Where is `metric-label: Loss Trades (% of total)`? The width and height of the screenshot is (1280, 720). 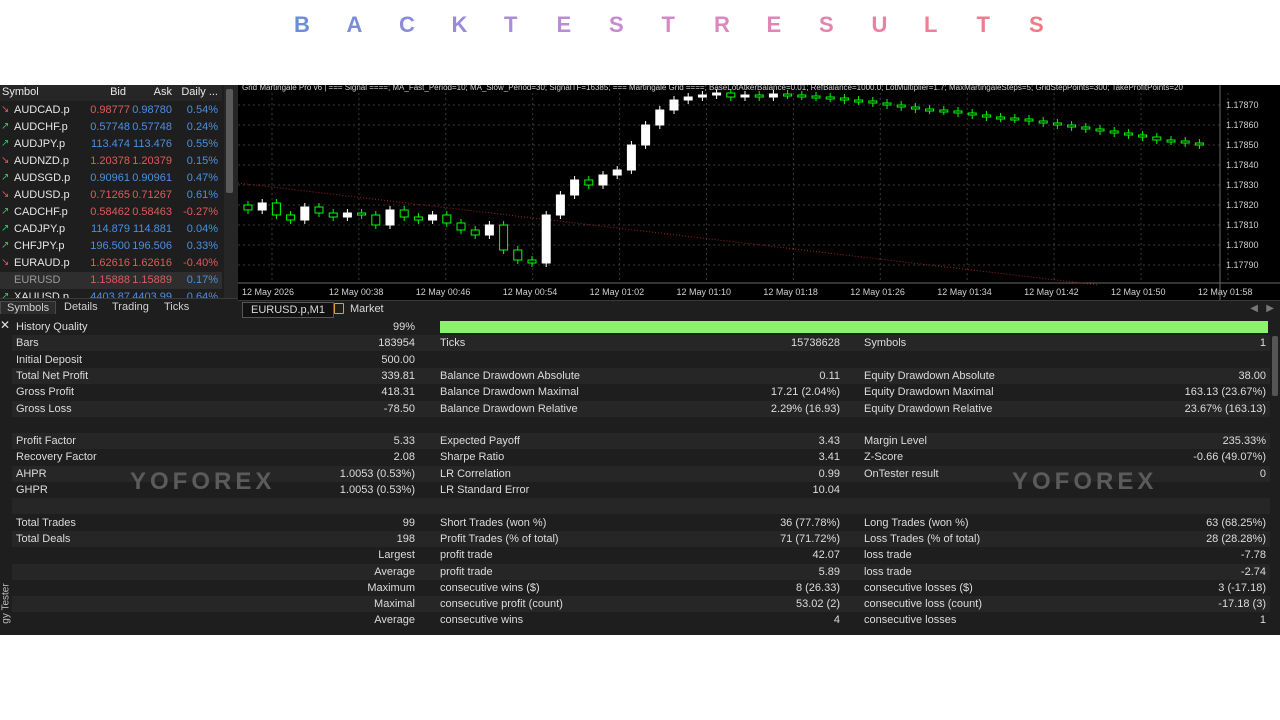 metric-label: Loss Trades (% of total) is located at coordinates (922, 538).